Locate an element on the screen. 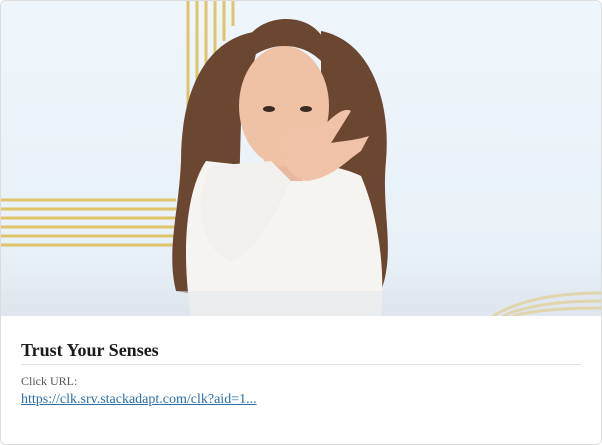 Image resolution: width=602 pixels, height=445 pixels. click-url-label: Click URL: is located at coordinates (49, 381).